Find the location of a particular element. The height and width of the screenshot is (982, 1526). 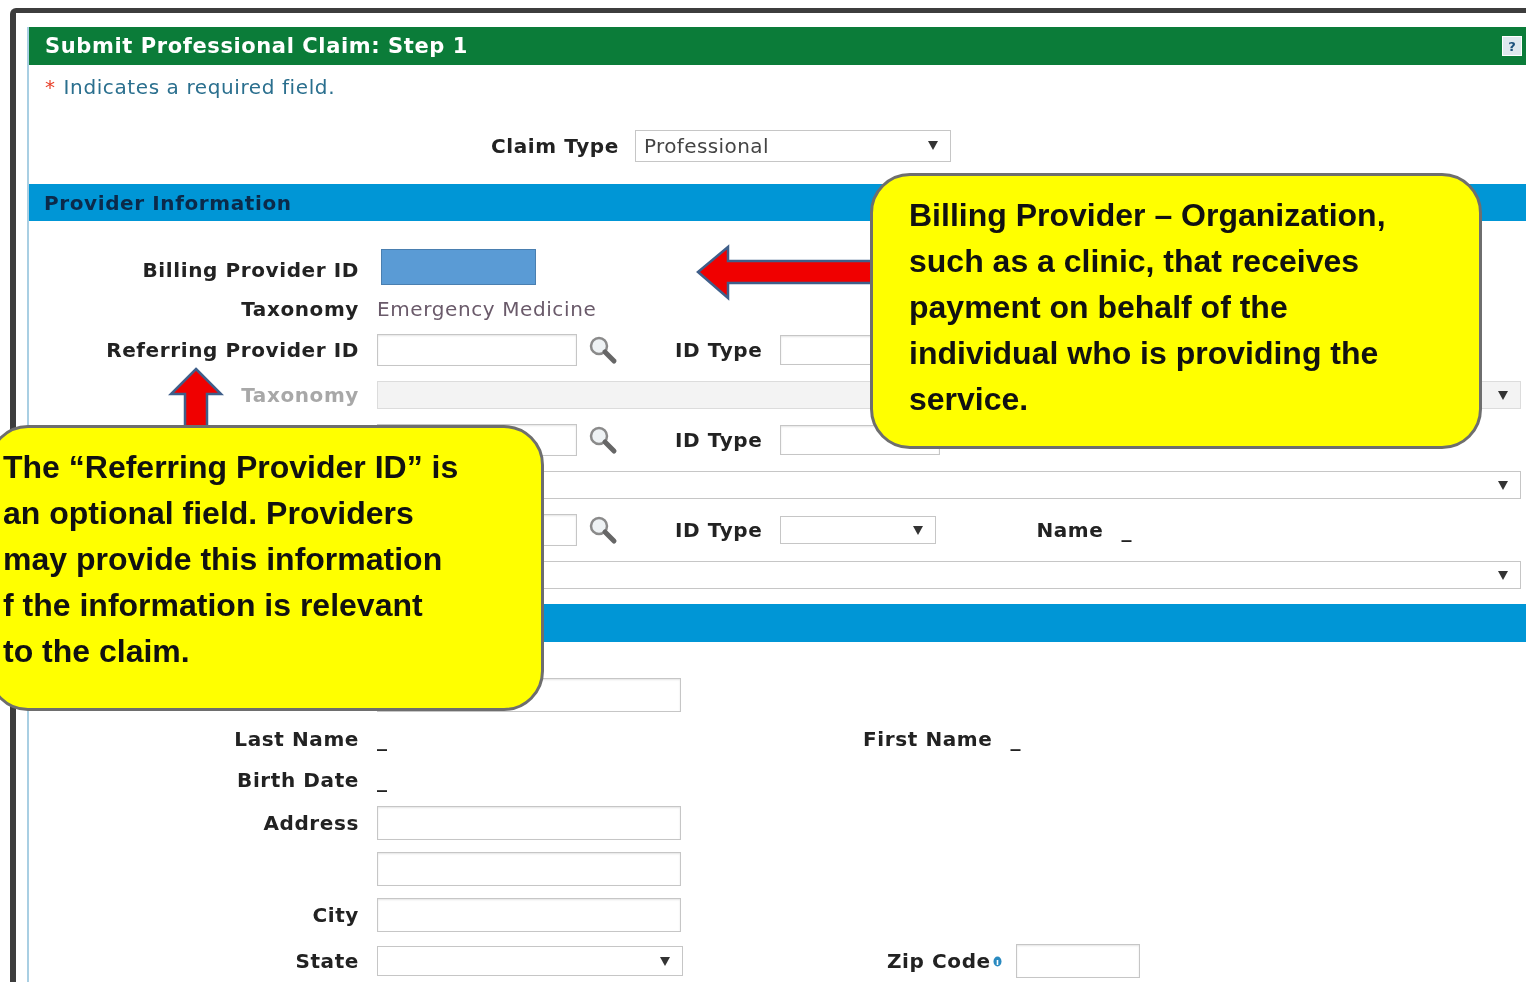

last-name-value: _ is located at coordinates (382, 739).